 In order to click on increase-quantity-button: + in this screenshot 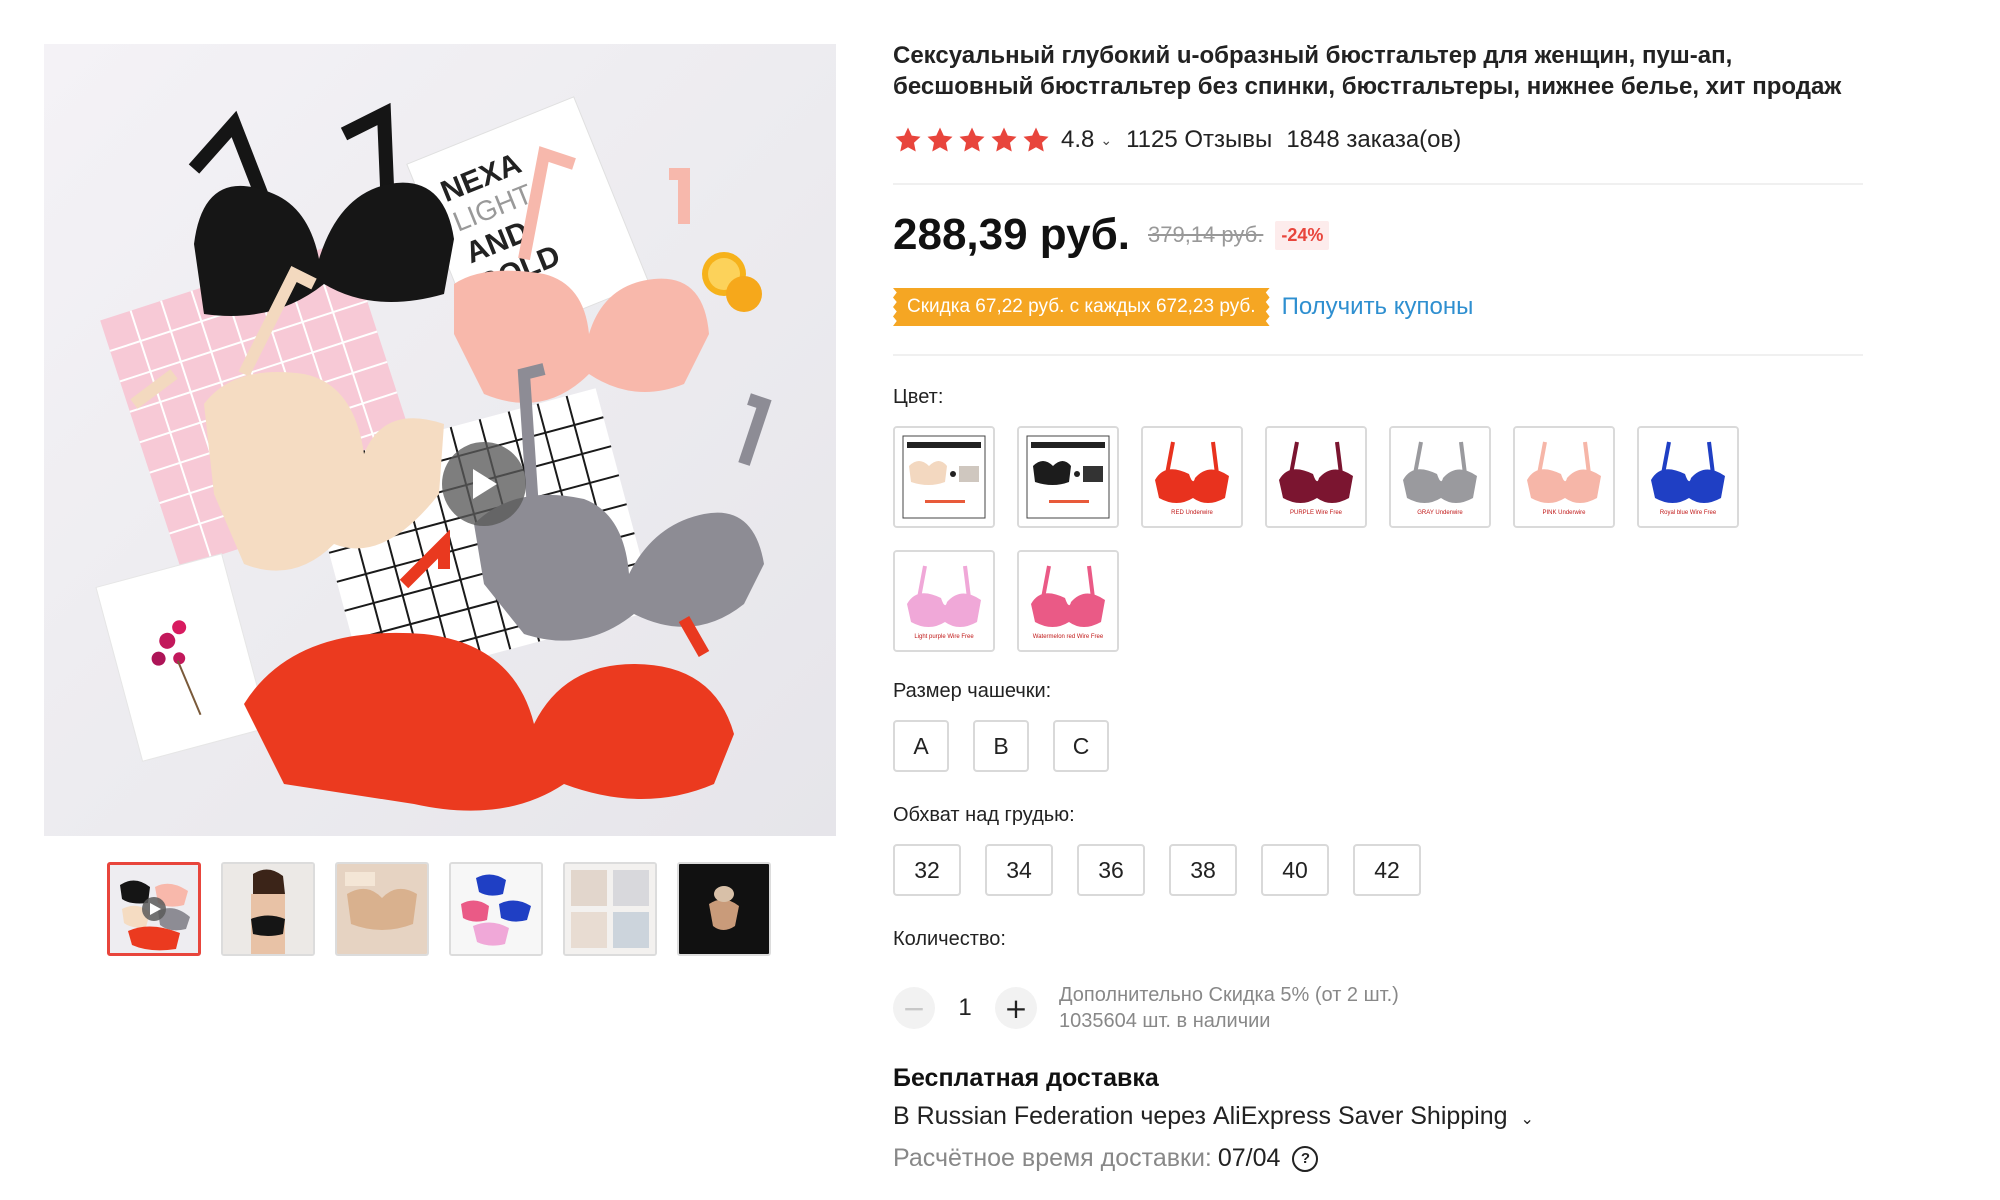, I will do `click(1016, 1008)`.